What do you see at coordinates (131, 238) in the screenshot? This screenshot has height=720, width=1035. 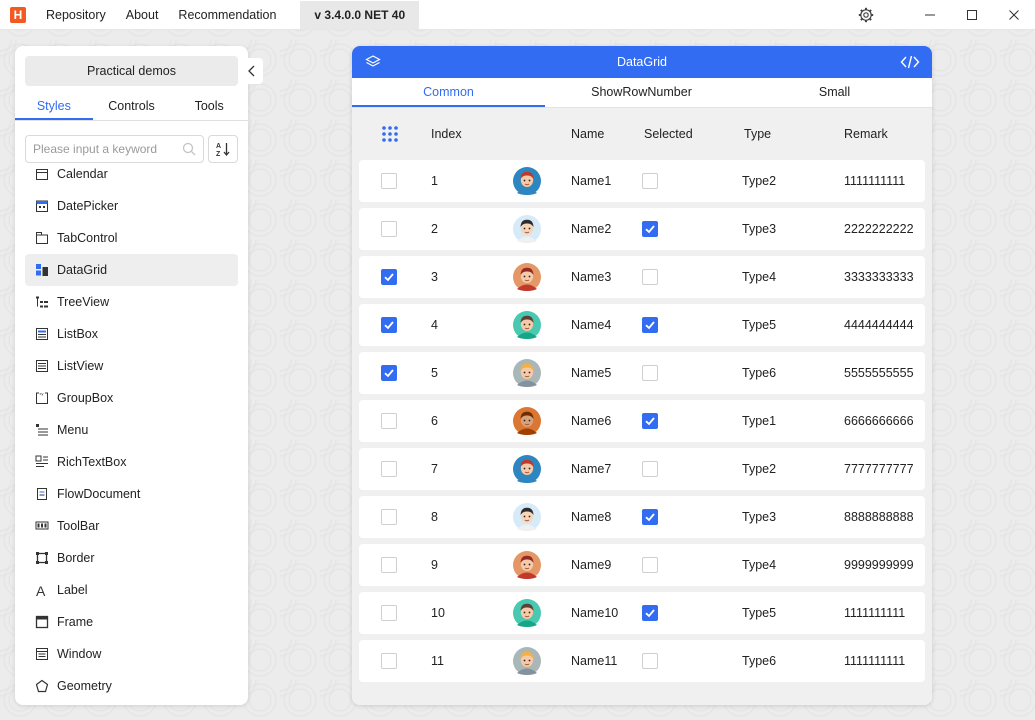 I see `sidebar-item-tabcontrol: TabControl` at bounding box center [131, 238].